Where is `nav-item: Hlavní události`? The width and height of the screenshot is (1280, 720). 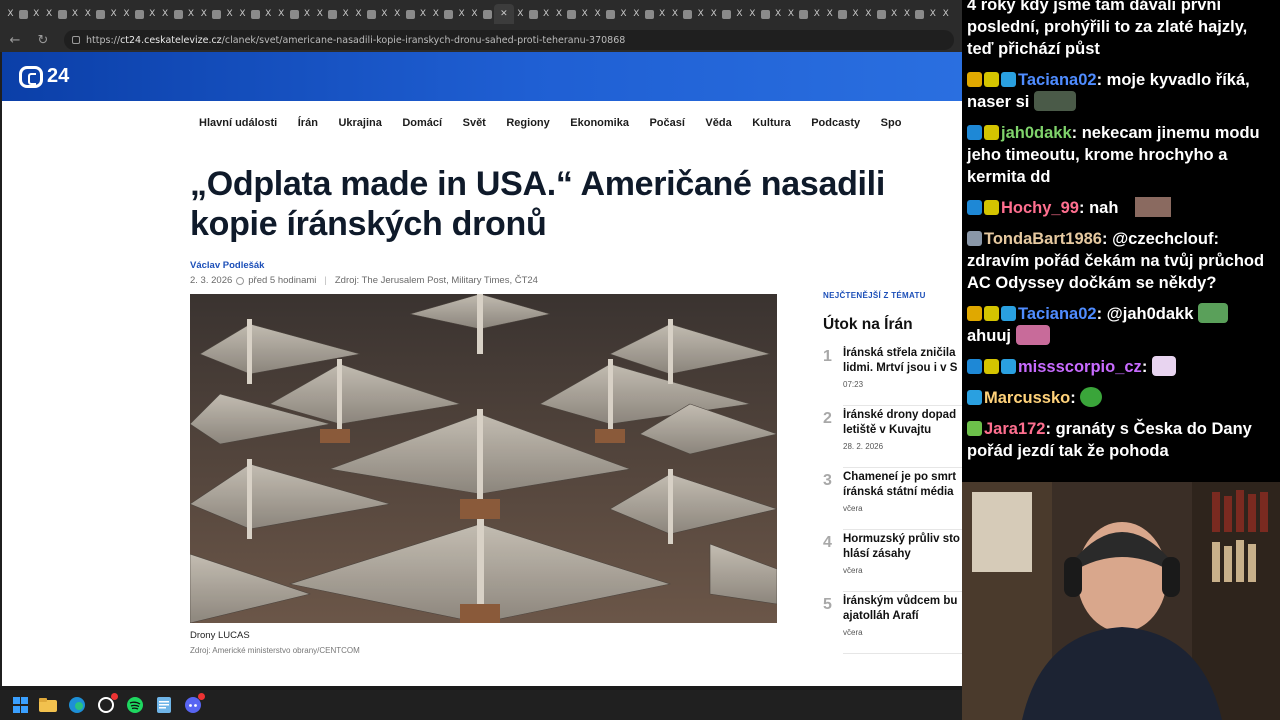
nav-item: Hlavní události is located at coordinates (238, 123).